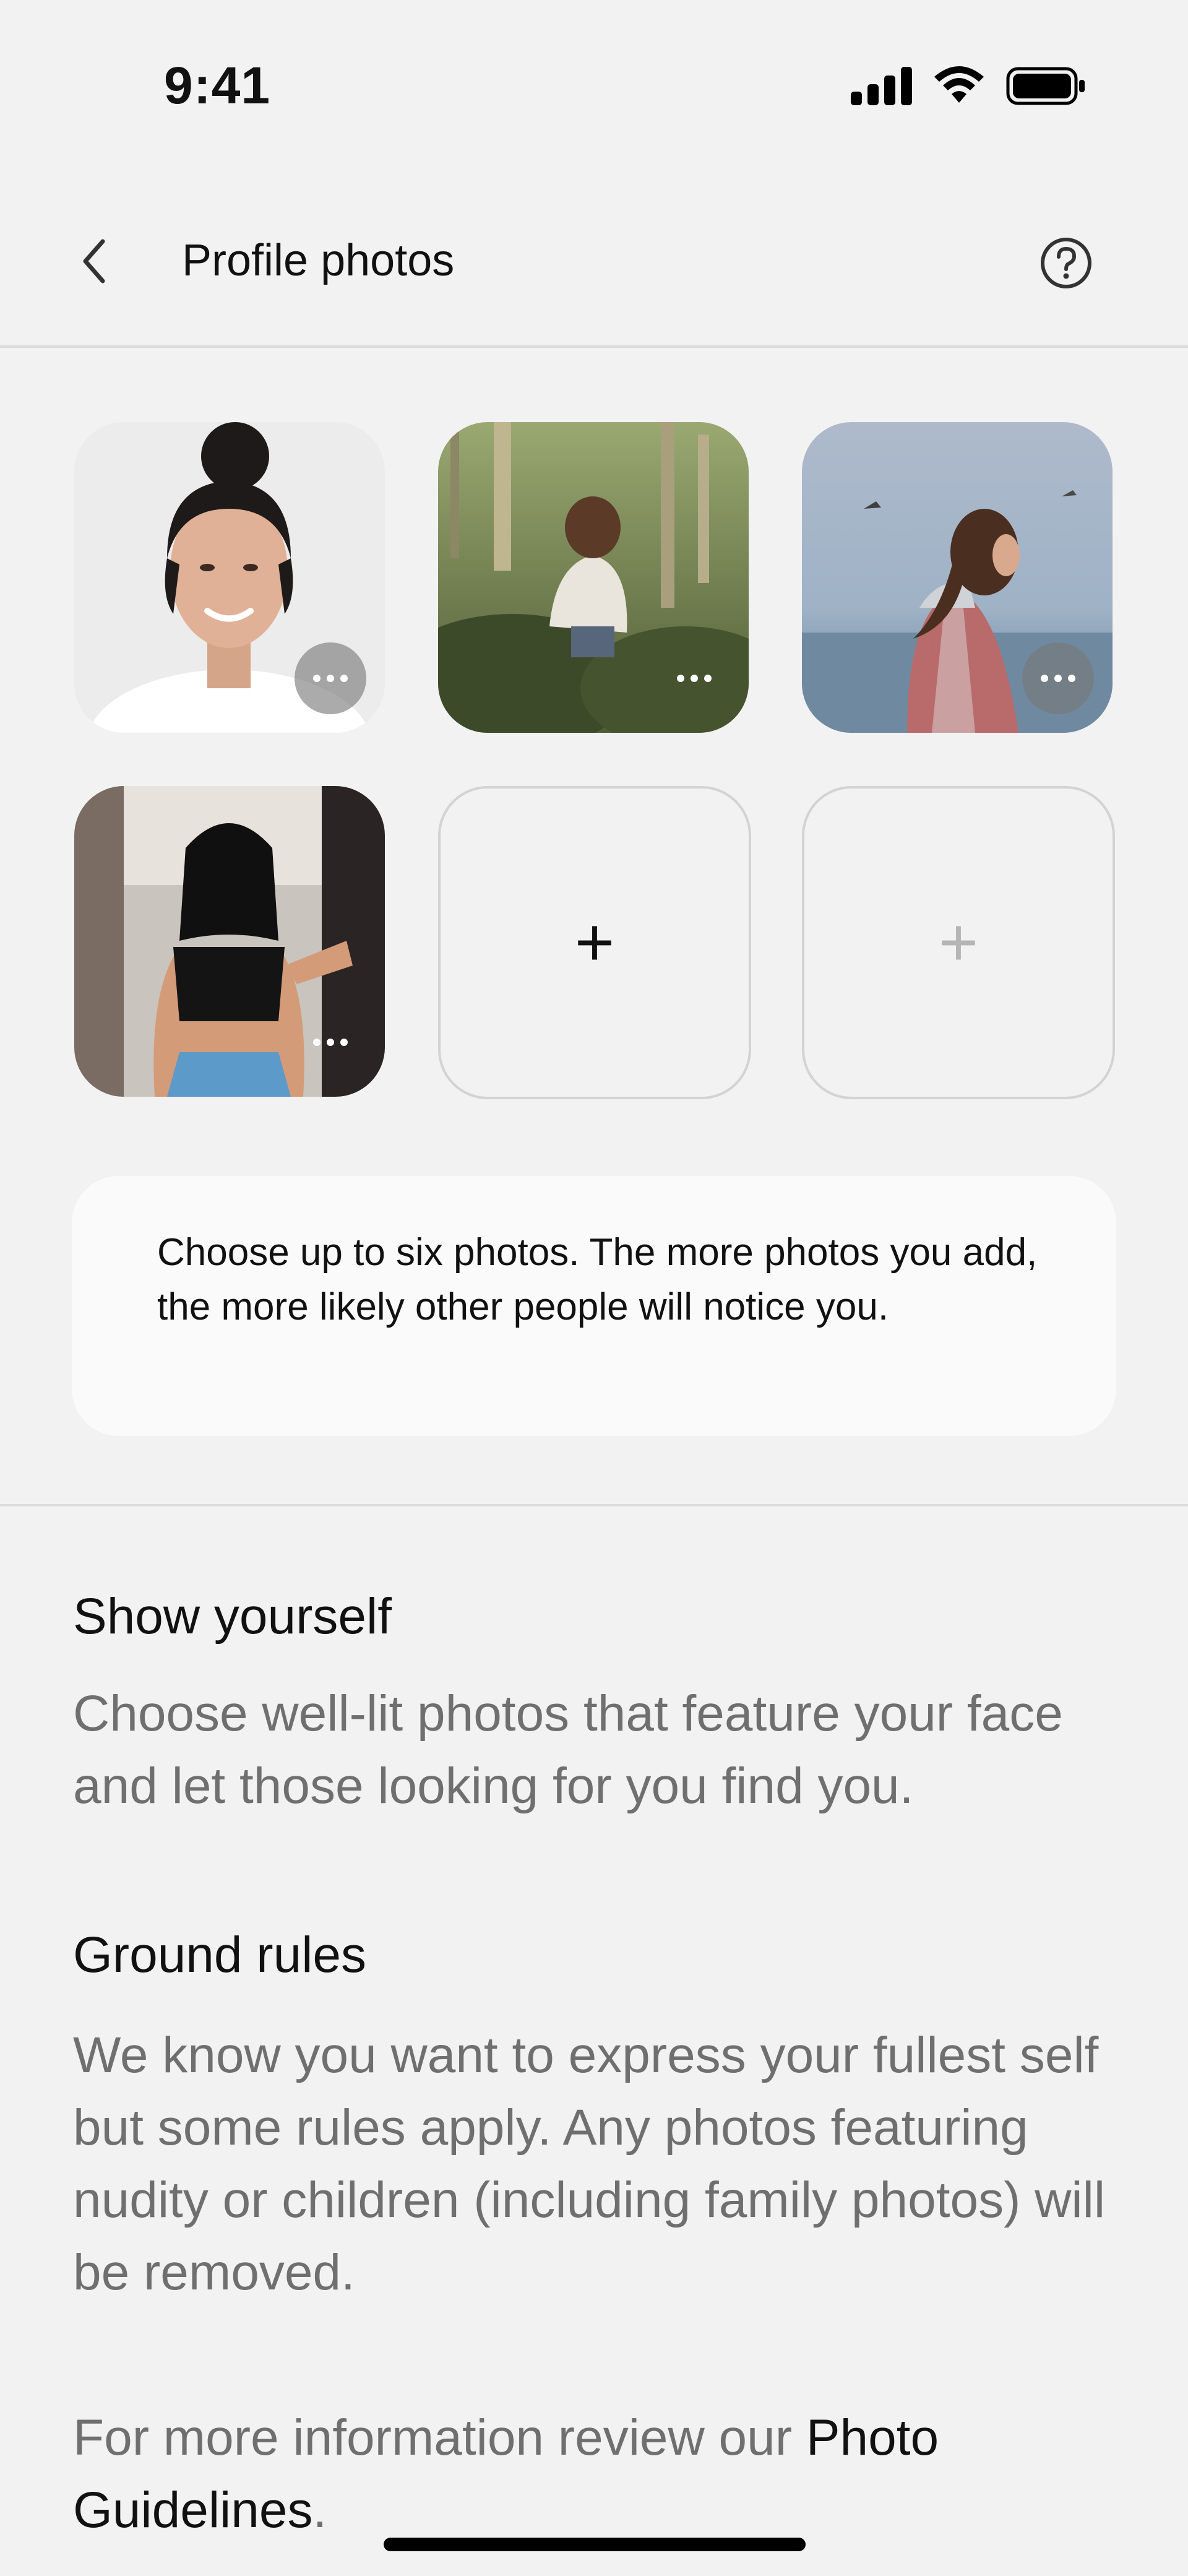 This screenshot has width=1188, height=2576. What do you see at coordinates (318, 260) in the screenshot?
I see `page-title: Profile photos` at bounding box center [318, 260].